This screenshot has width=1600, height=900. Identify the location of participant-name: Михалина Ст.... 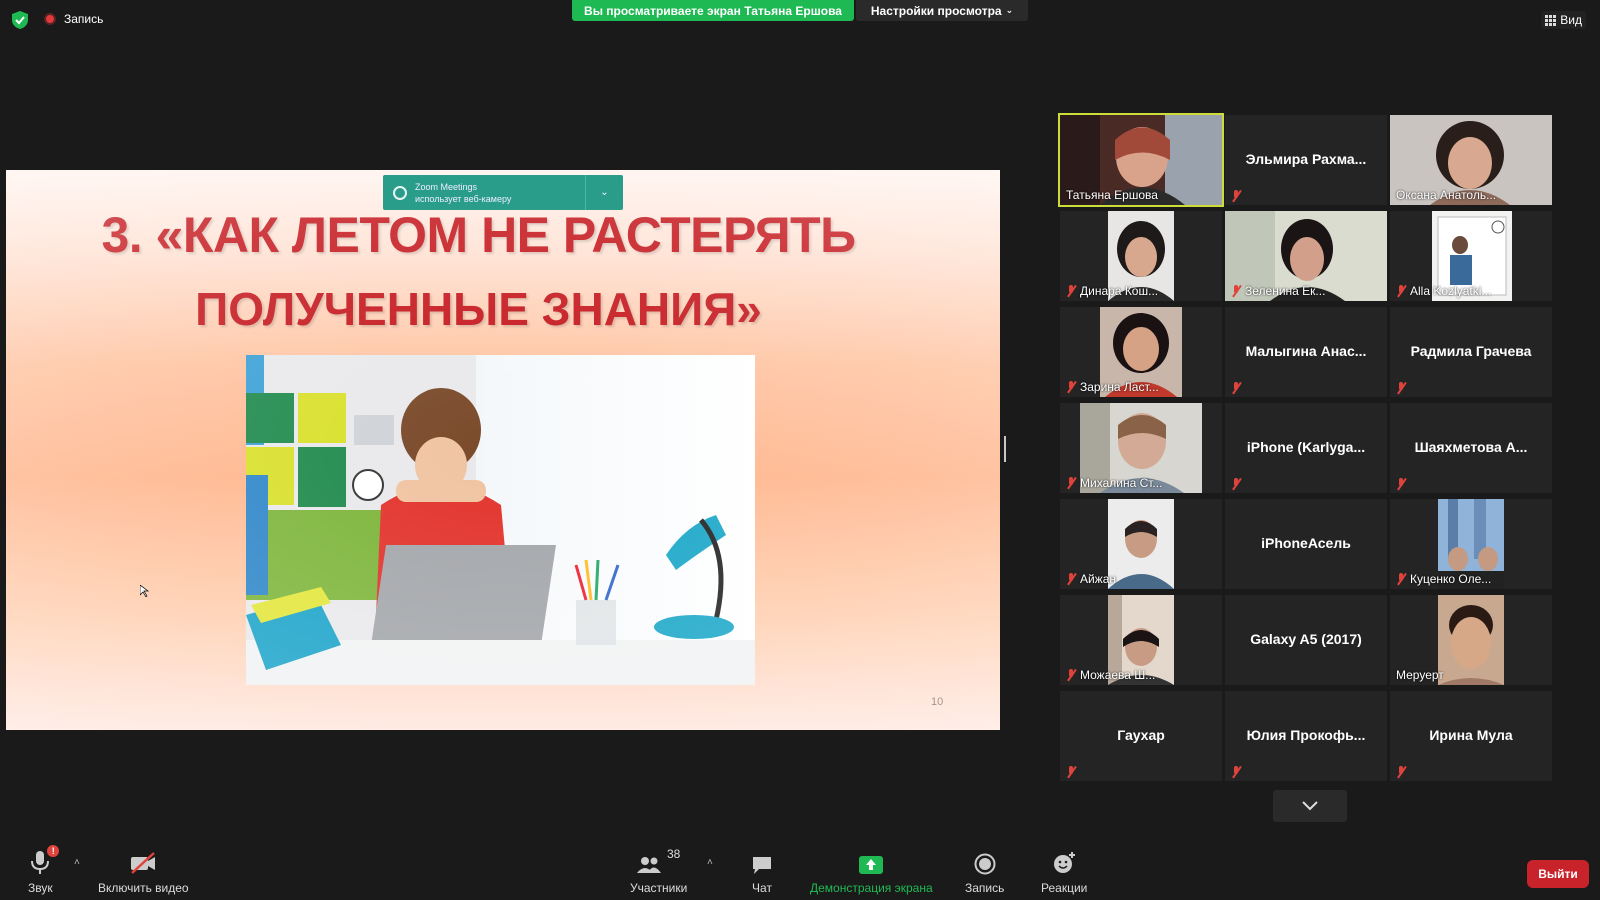
(1121, 483).